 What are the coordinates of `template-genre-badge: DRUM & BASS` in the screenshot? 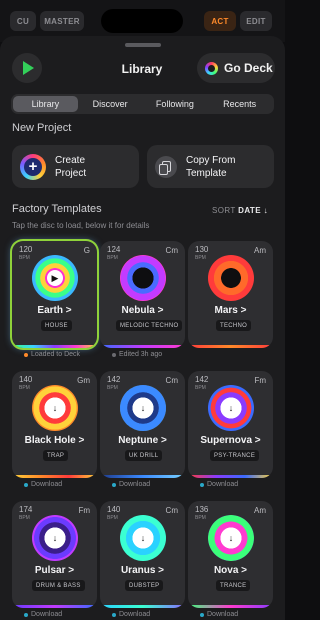 It's located at (58, 585).